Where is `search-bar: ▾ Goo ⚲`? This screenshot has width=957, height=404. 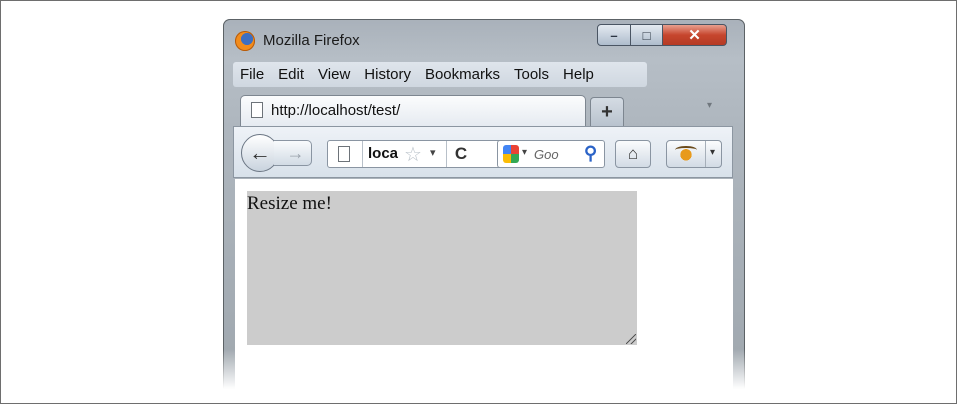 search-bar: ▾ Goo ⚲ is located at coordinates (551, 154).